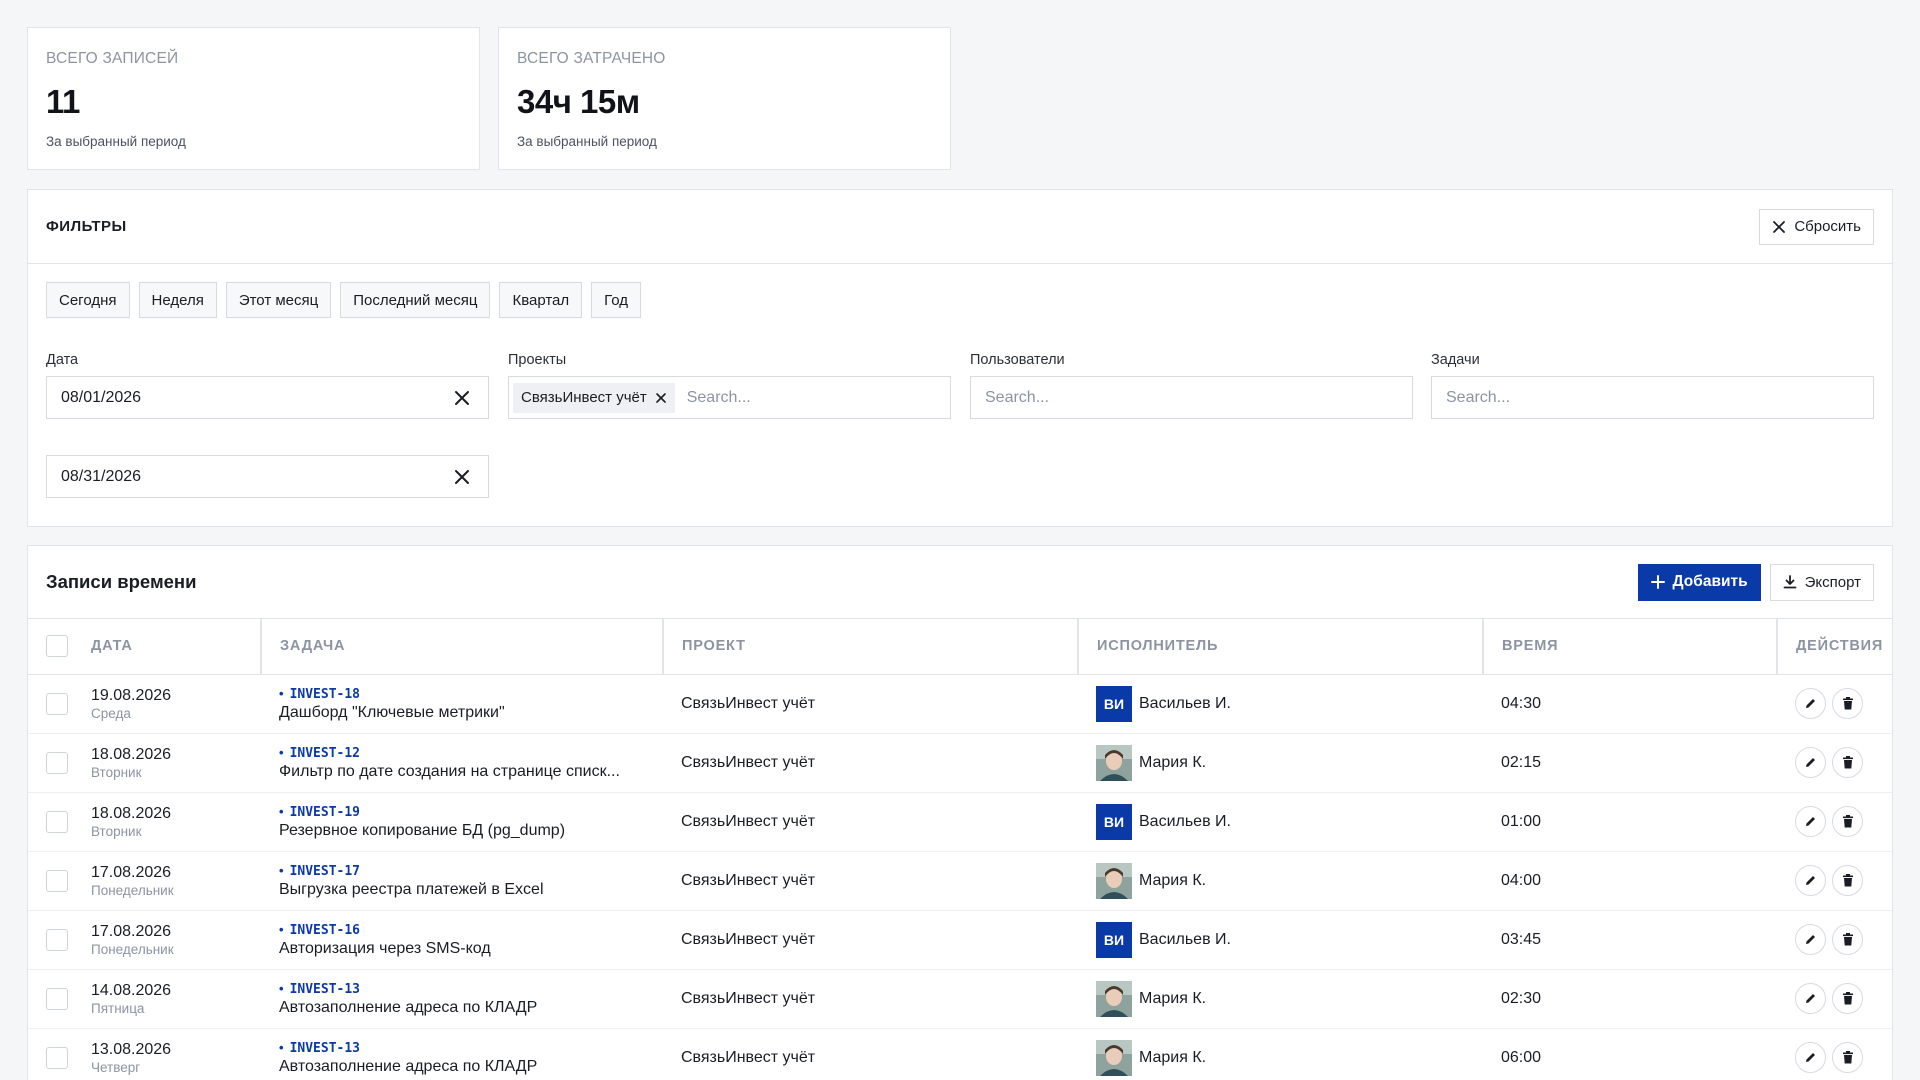  I want to click on task-cell: INVEST-18Дашборд "Ключевые метрики", so click(462, 704).